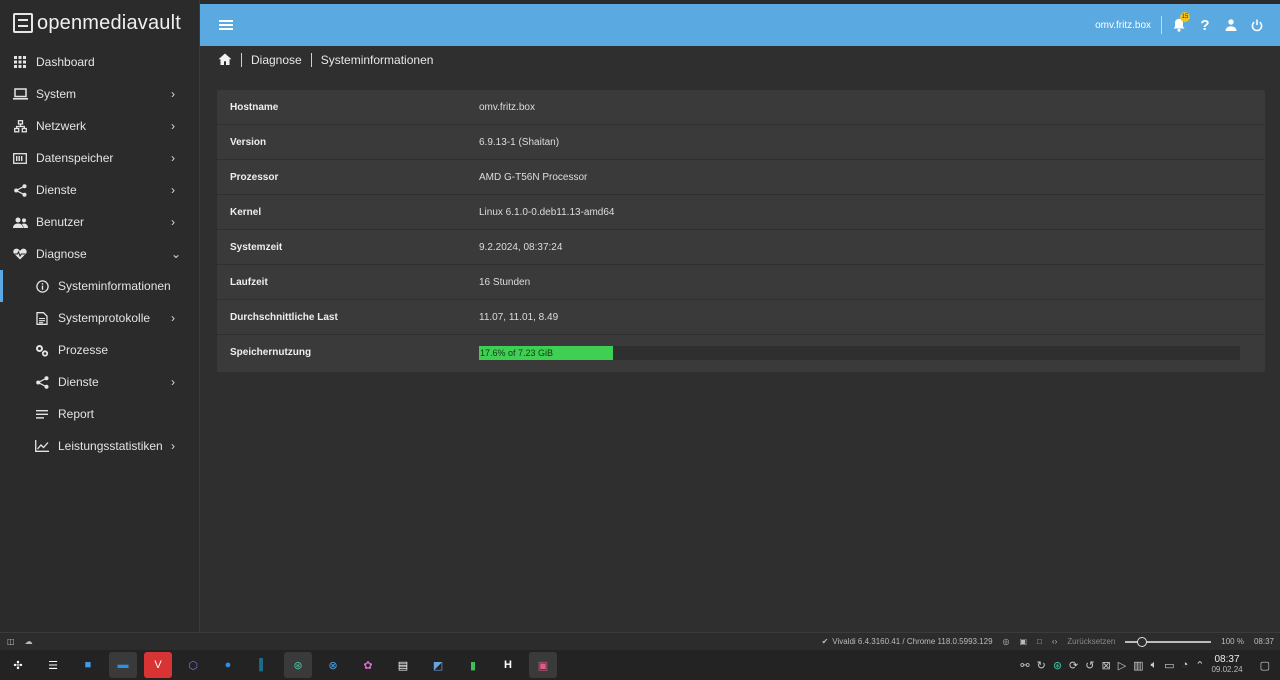  I want to click on sync-app-icon: ⊛, so click(298, 665).